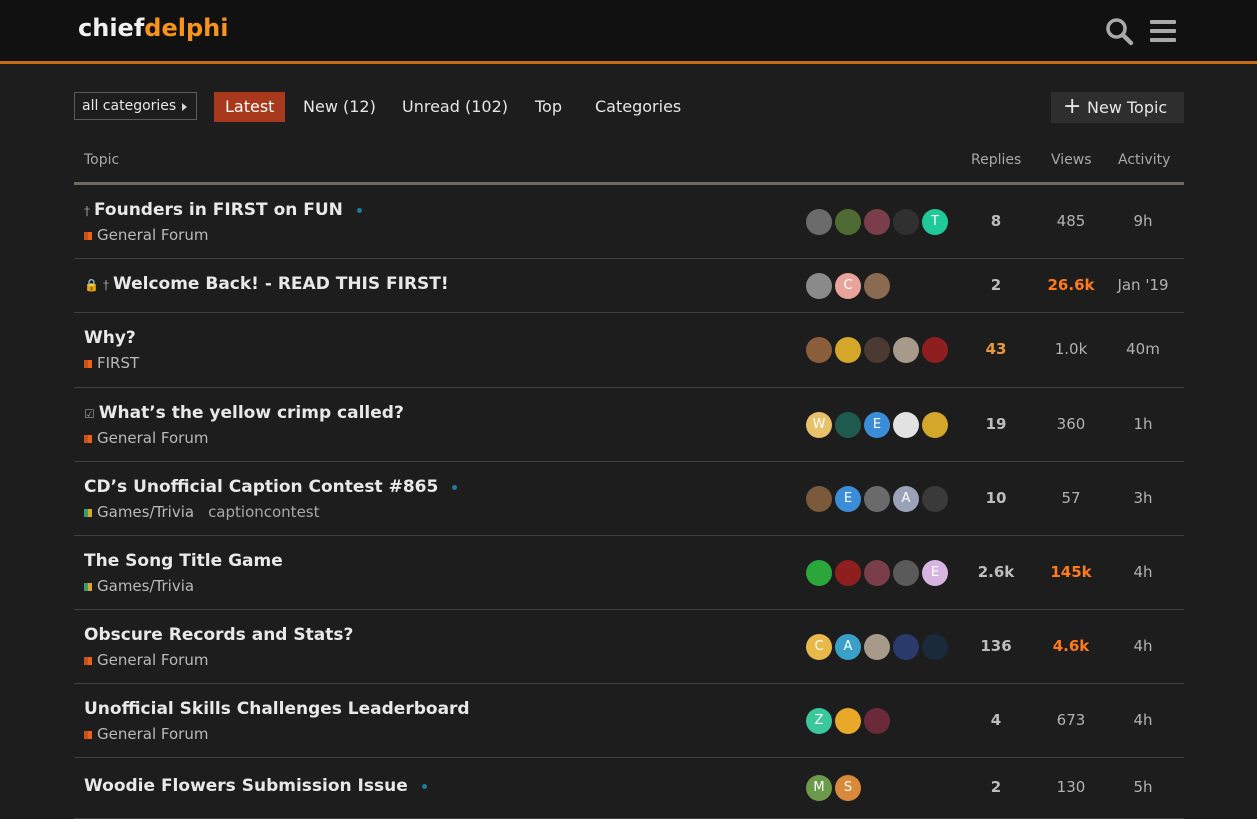  I want to click on activity-time: Jan '19, so click(1143, 285).